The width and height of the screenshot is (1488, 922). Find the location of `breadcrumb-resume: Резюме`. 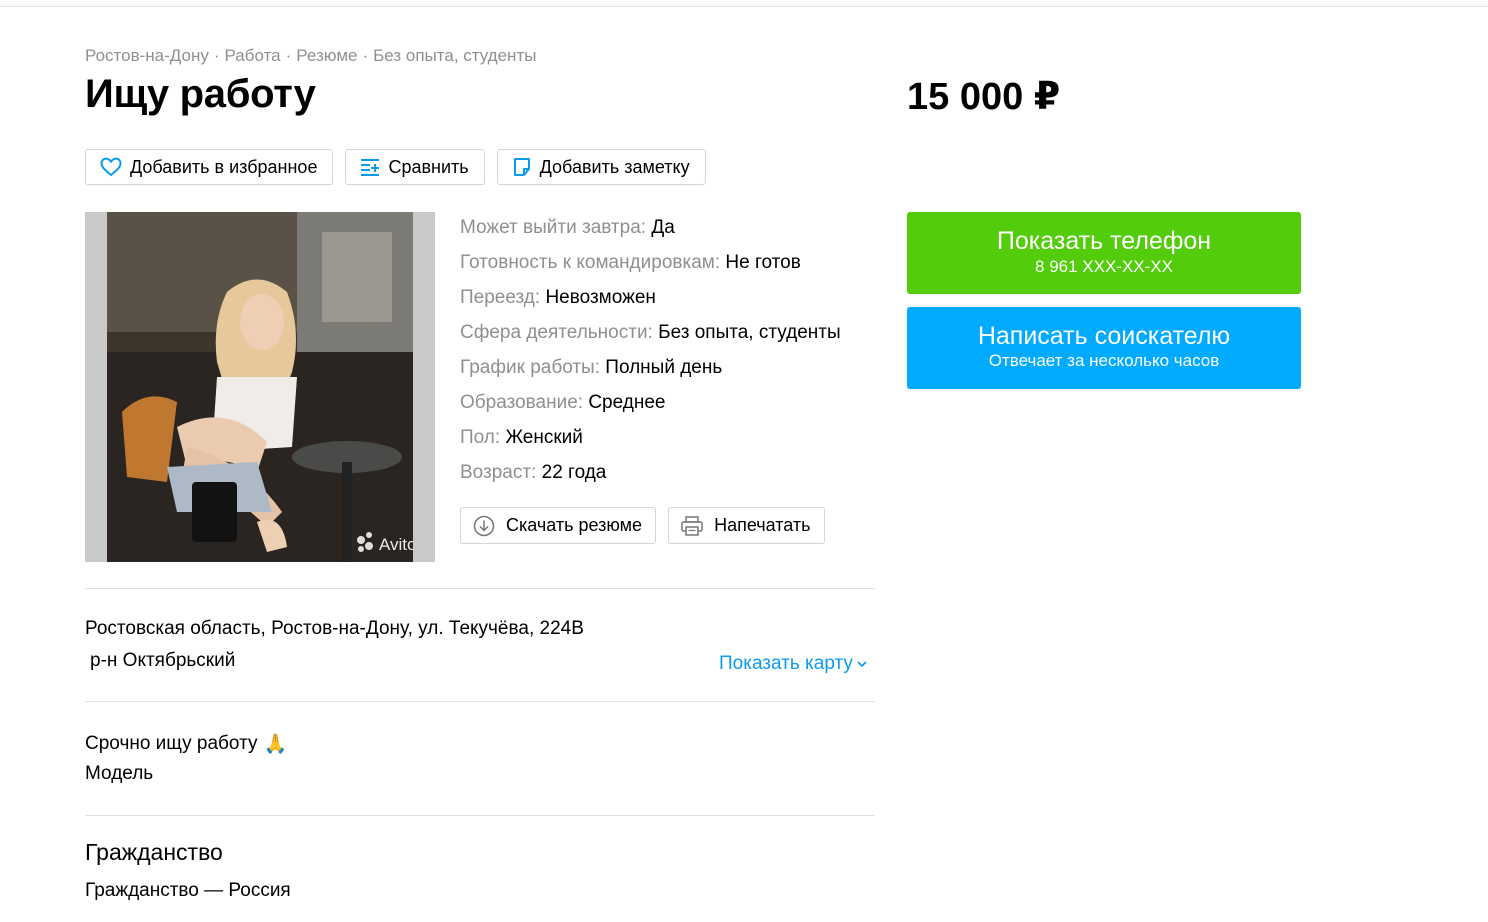

breadcrumb-resume: Резюме is located at coordinates (326, 55).